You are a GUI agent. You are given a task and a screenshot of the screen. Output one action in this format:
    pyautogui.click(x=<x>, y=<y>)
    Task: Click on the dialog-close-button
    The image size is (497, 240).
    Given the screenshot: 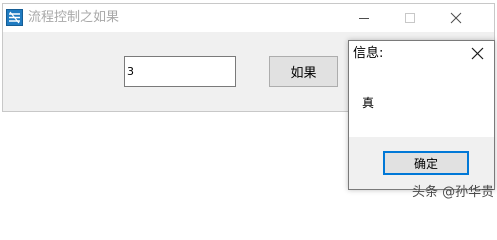 What is the action you would take?
    pyautogui.click(x=478, y=54)
    